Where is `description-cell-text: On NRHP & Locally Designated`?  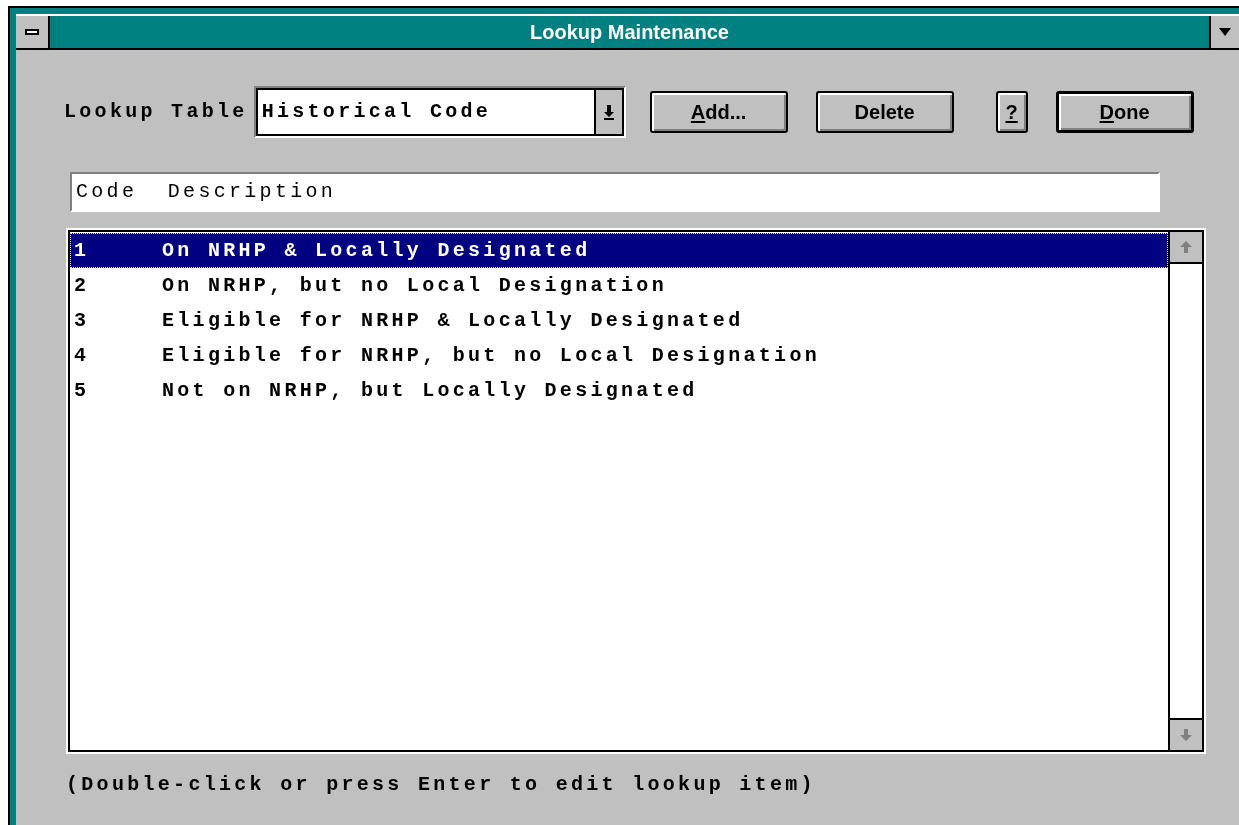 description-cell-text: On NRHP & Locally Designated is located at coordinates (376, 250).